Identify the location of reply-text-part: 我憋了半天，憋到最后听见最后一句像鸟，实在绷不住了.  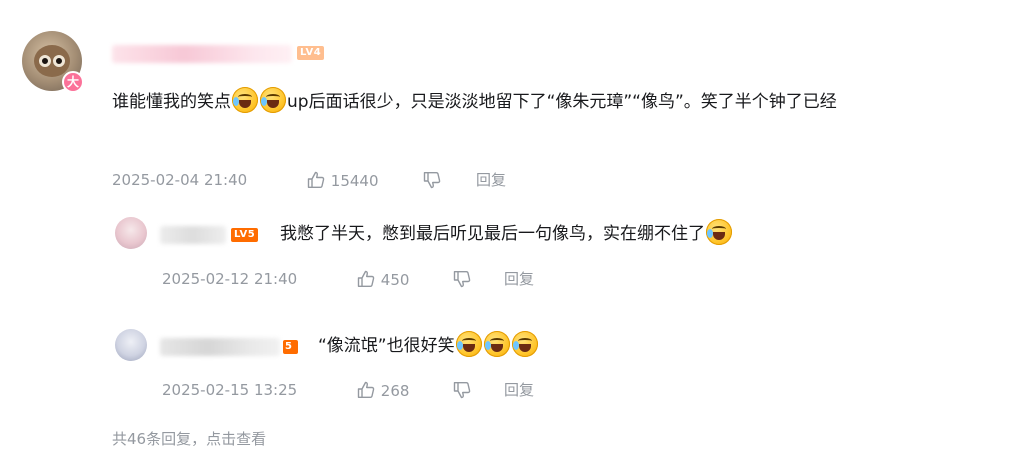
(492, 234).